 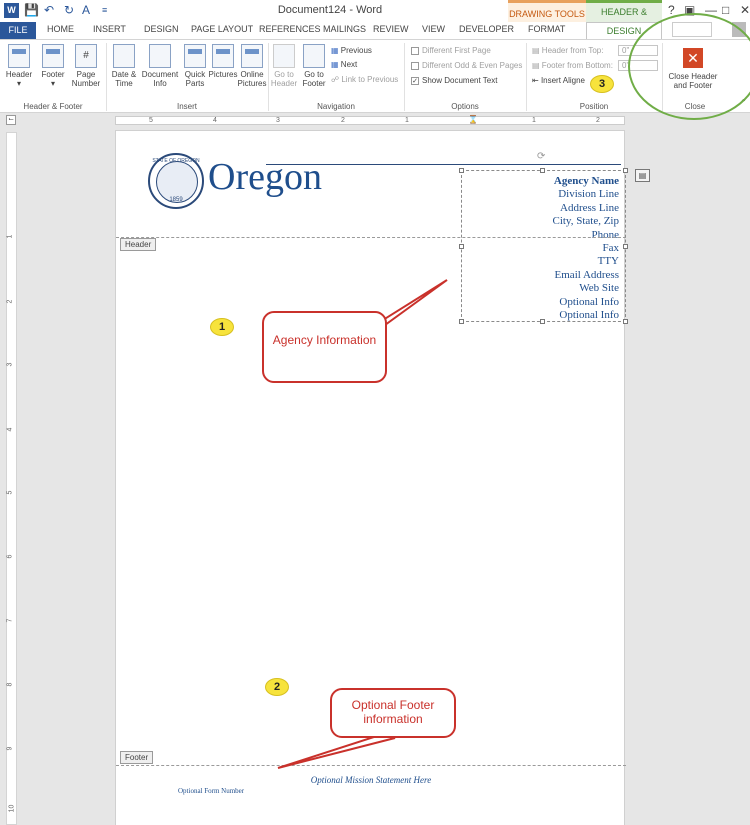 What do you see at coordinates (277, 687) in the screenshot?
I see `step-badge-2: 2` at bounding box center [277, 687].